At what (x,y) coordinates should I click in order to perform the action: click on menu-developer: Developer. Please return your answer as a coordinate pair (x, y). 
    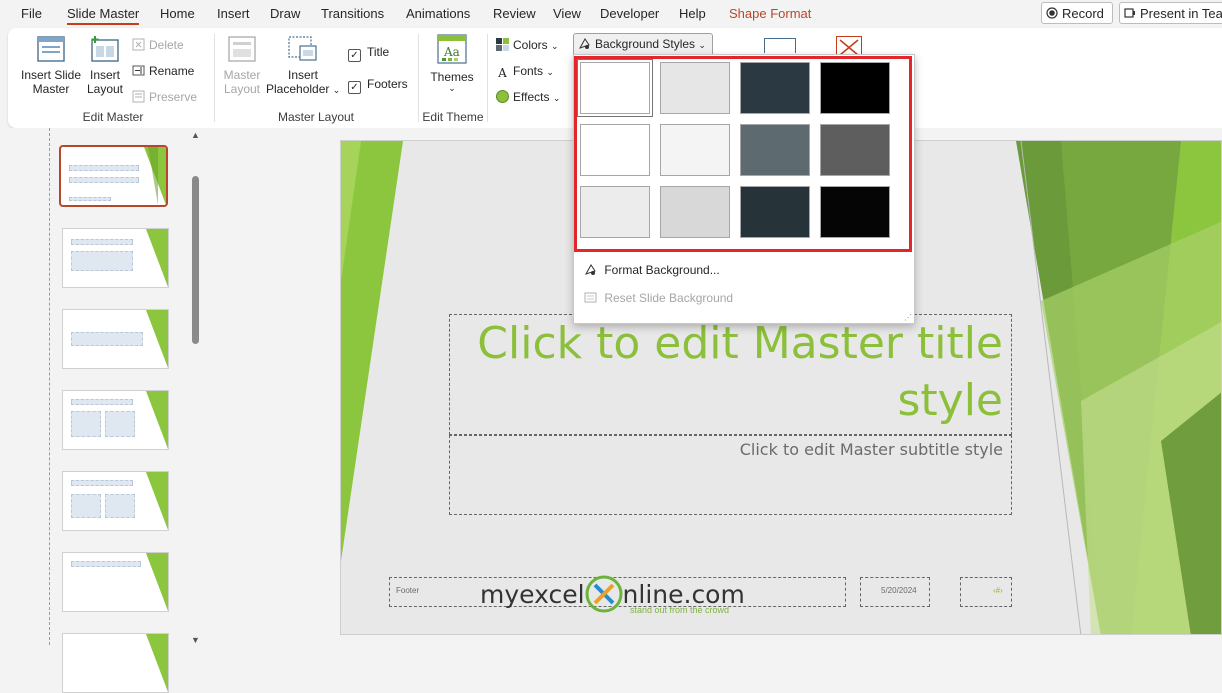
    Looking at the image, I should click on (629, 13).